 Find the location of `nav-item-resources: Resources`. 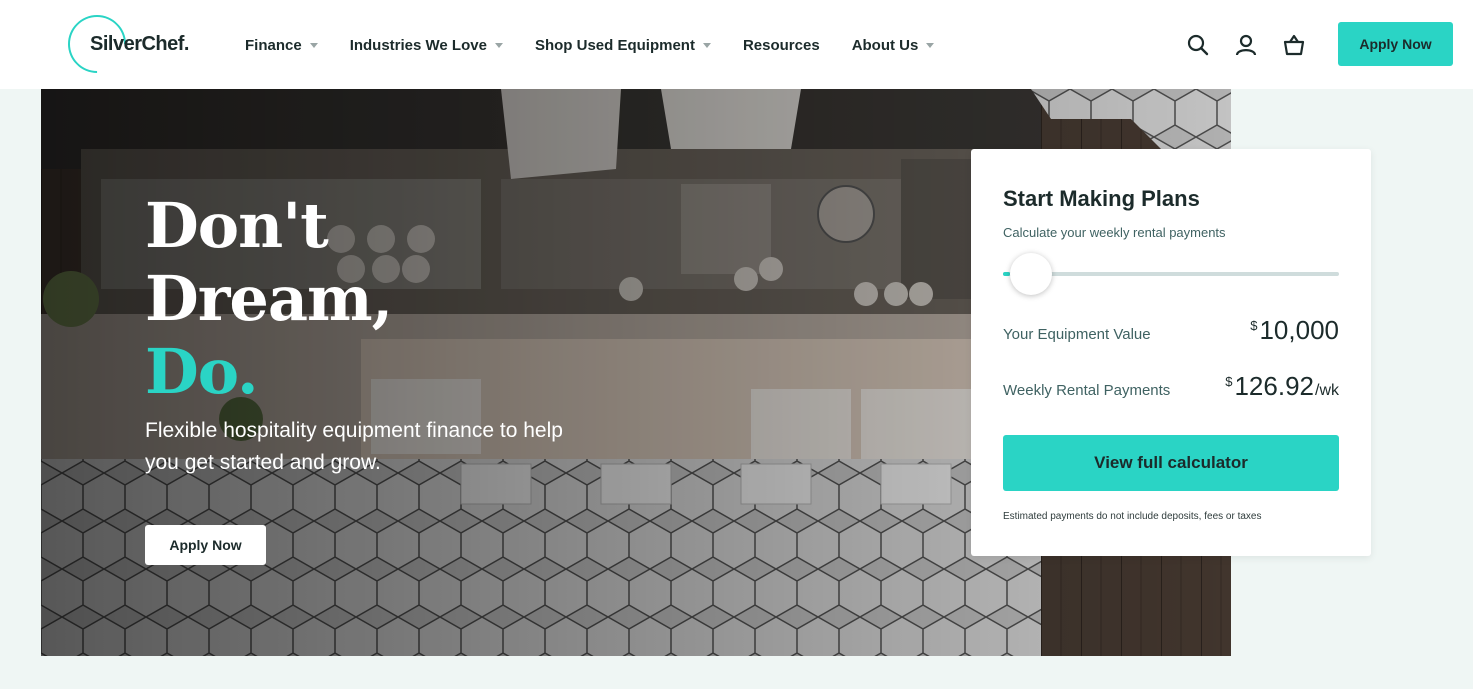

nav-item-resources: Resources is located at coordinates (781, 45).